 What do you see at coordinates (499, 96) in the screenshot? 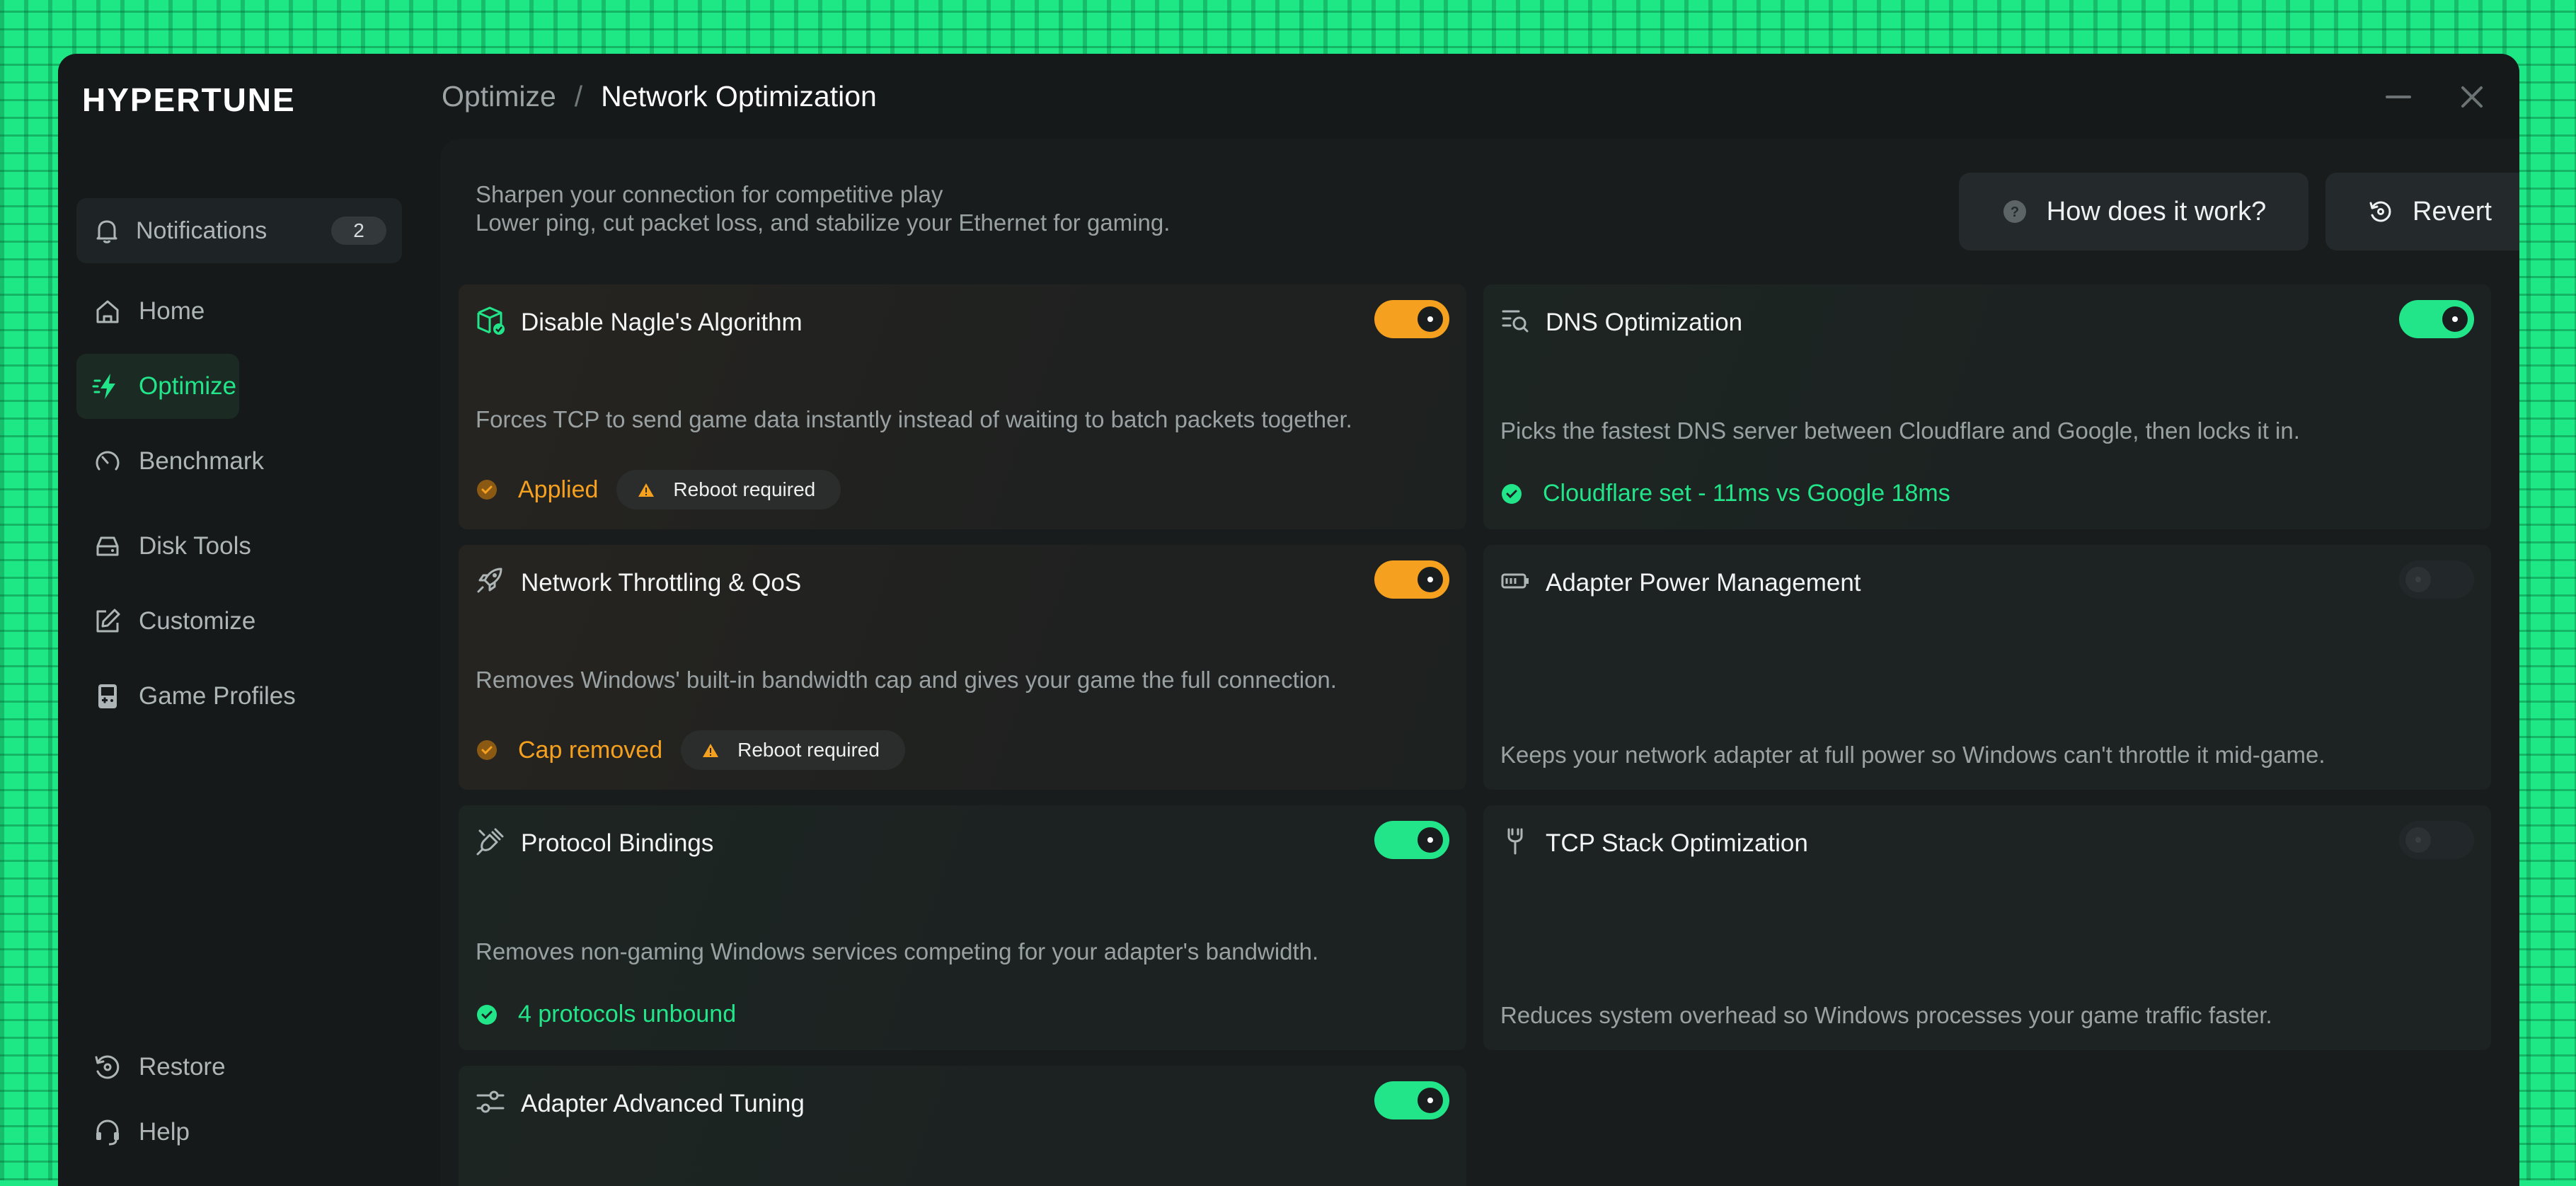
I see `breadcrumb-parent: Optimize` at bounding box center [499, 96].